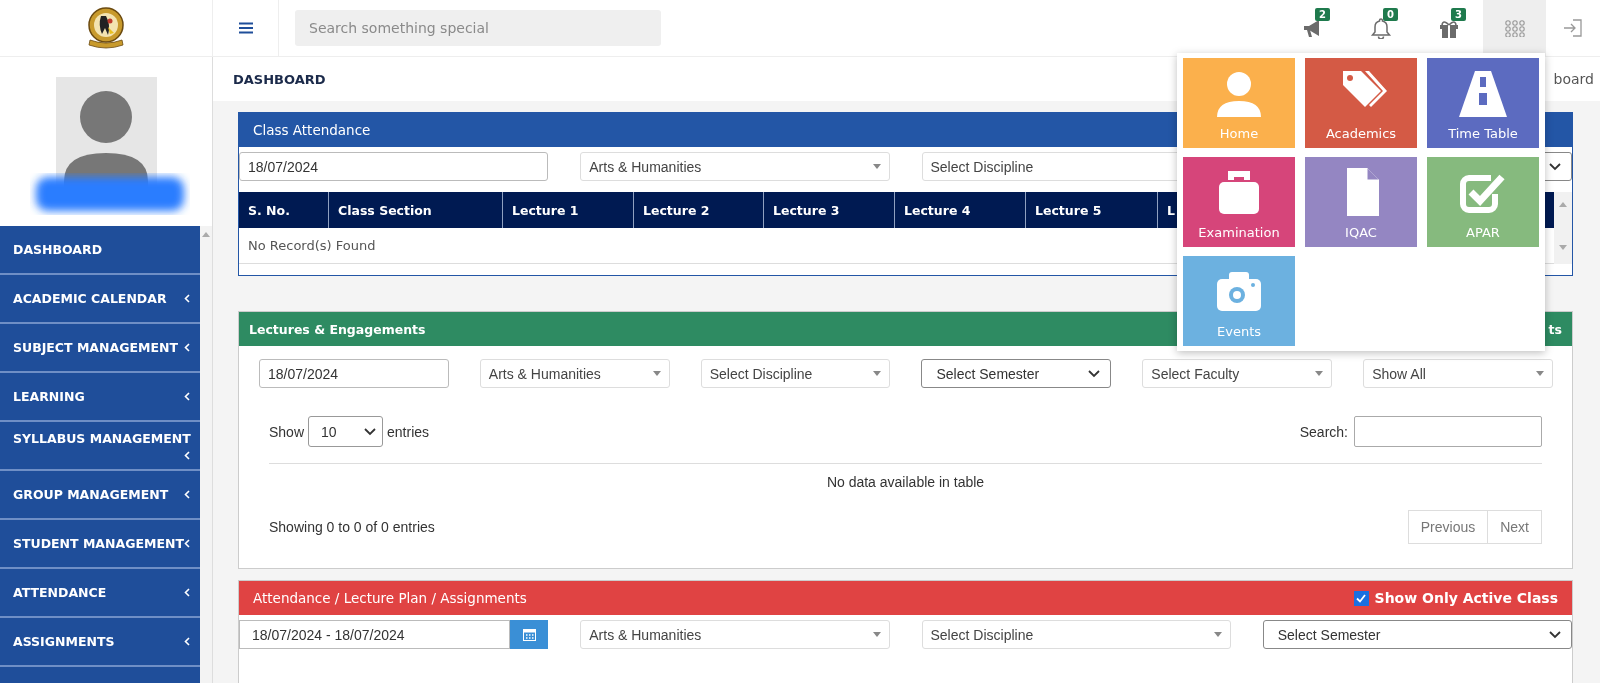 The height and width of the screenshot is (683, 1600). I want to click on entries-label: entries, so click(408, 431).